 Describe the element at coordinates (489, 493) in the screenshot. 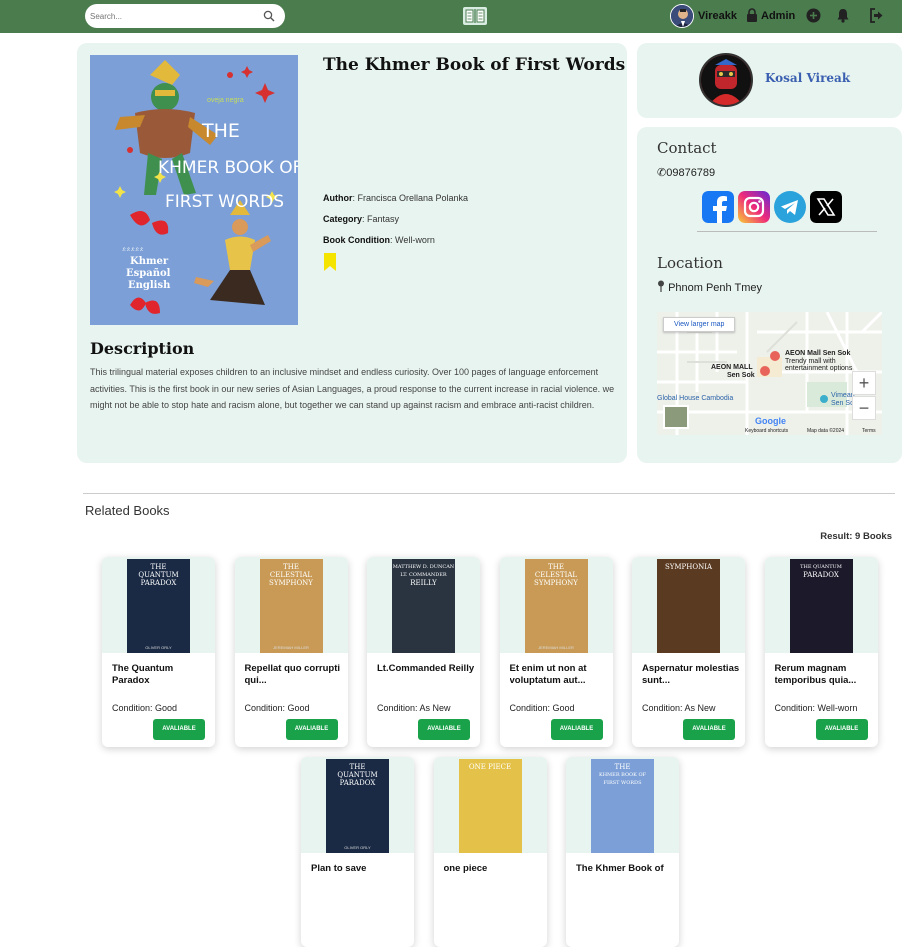

I see `section-divider` at that location.